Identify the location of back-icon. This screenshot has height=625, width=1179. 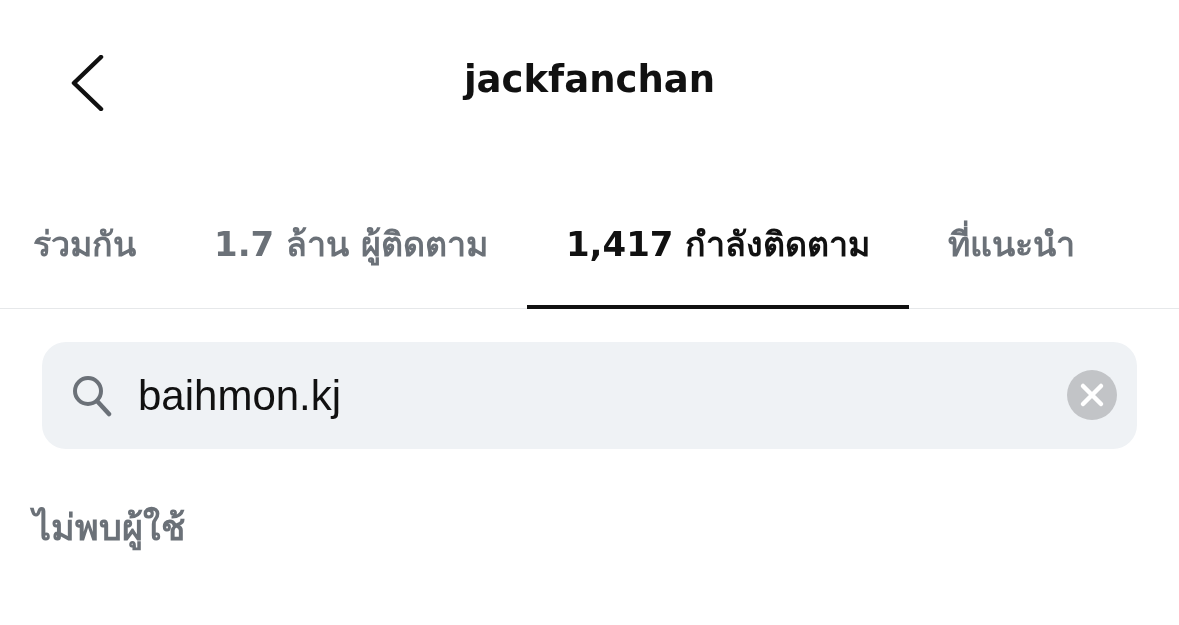
(87, 83).